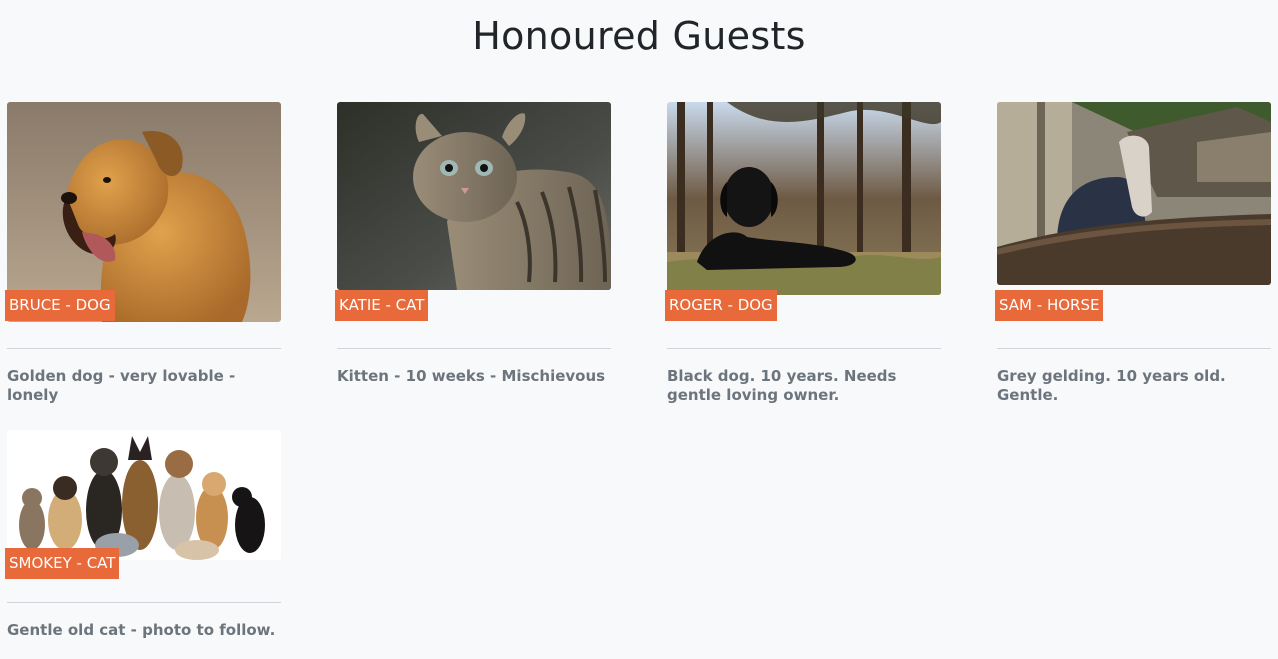  I want to click on guest-name-tag: SMOKEY - CAT, so click(62, 563).